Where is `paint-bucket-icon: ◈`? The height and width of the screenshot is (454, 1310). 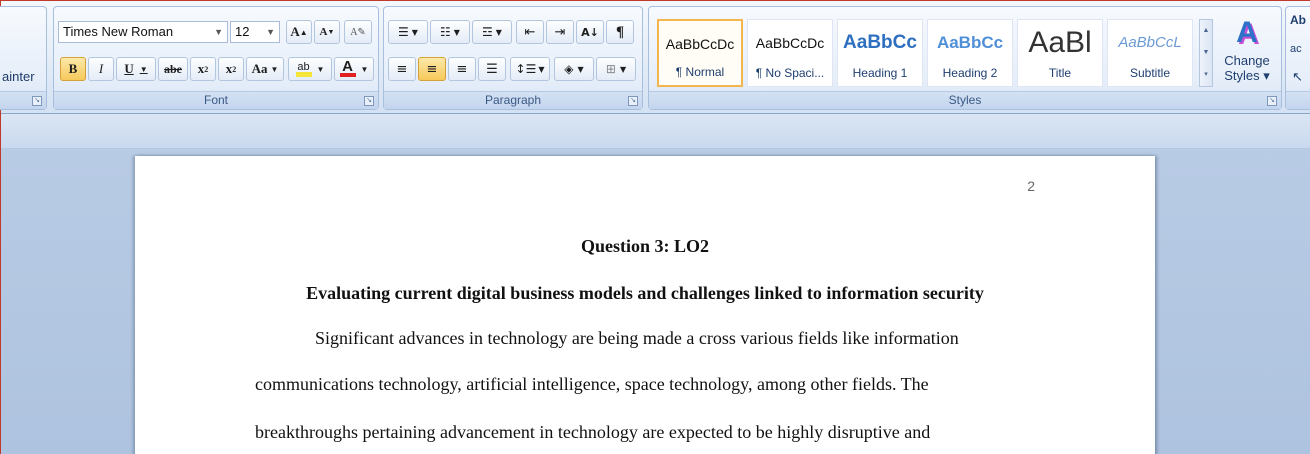 paint-bucket-icon: ◈ is located at coordinates (569, 69).